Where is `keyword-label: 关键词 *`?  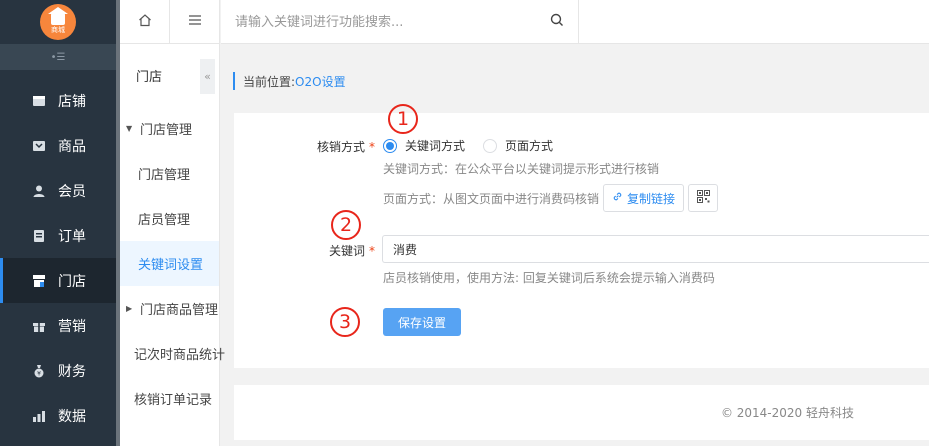
keyword-label: 关键词 * is located at coordinates (304, 250).